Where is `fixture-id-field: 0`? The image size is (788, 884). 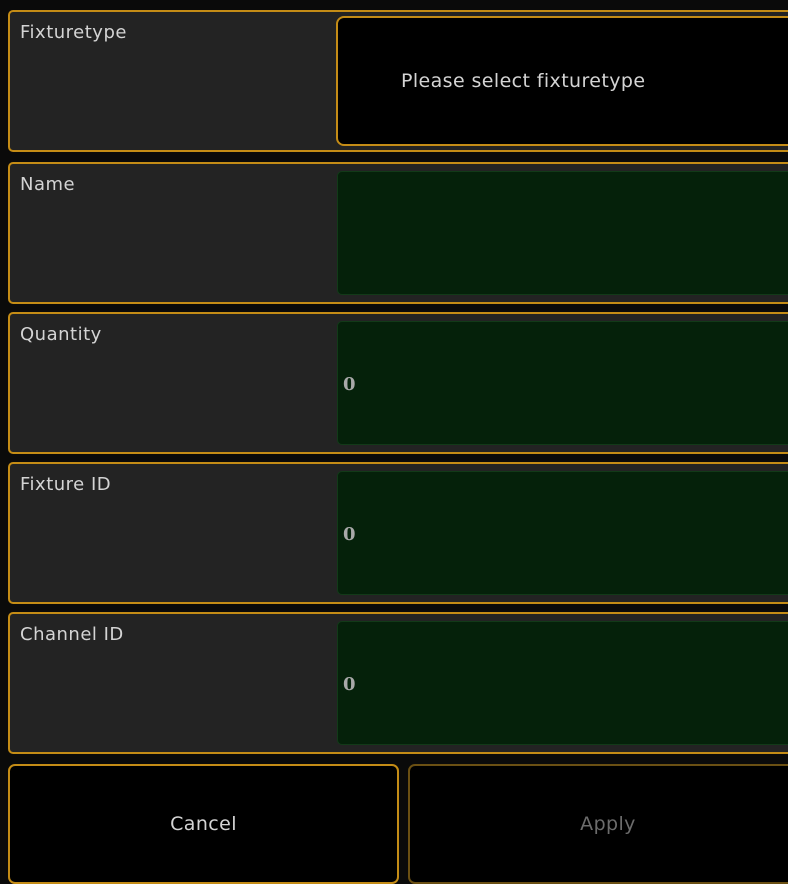 fixture-id-field: 0 is located at coordinates (562, 533).